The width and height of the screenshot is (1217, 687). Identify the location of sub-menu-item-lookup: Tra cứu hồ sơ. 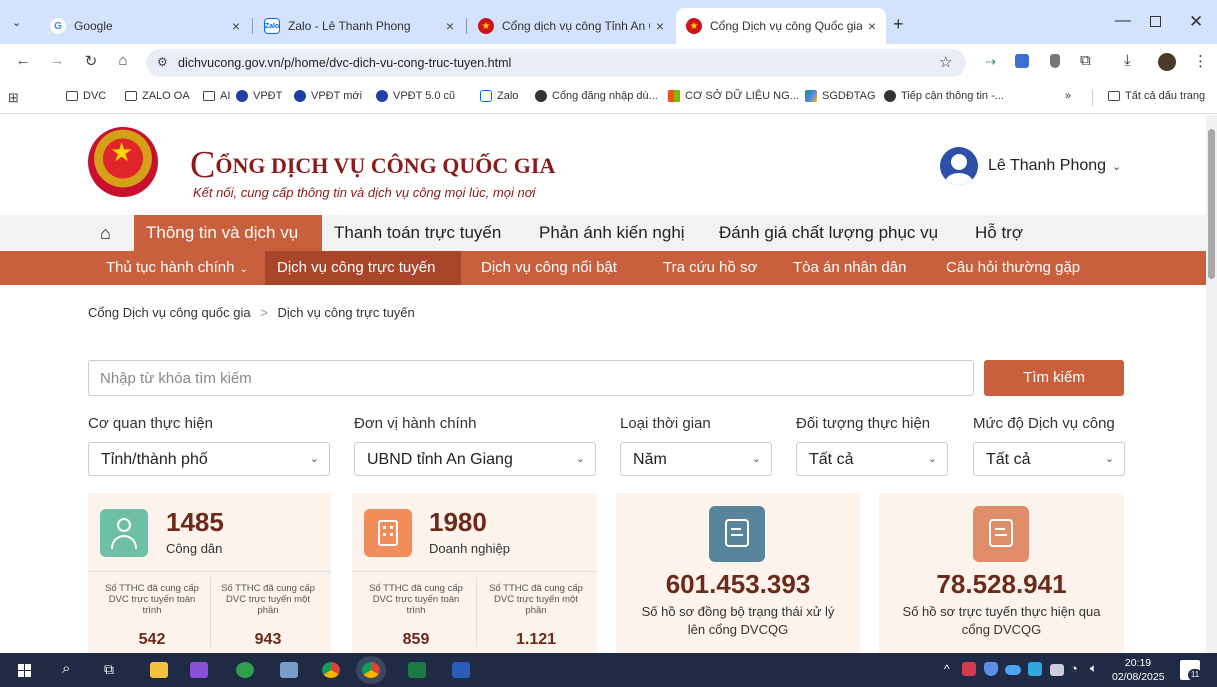
(710, 267).